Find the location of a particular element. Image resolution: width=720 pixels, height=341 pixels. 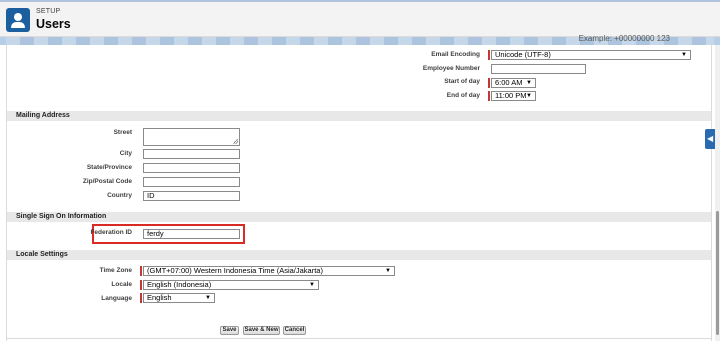

end-of-day-label: End of day is located at coordinates (463, 95).